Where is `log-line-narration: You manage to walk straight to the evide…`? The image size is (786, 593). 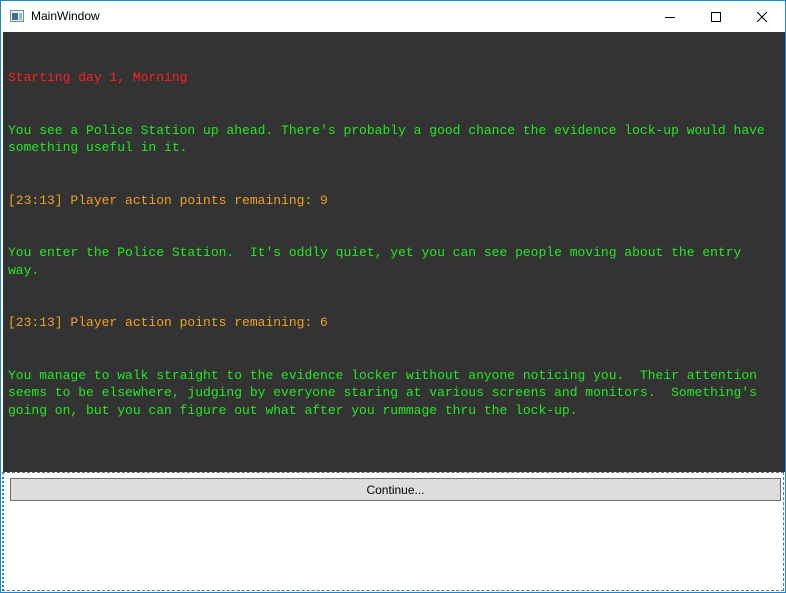 log-line-narration: You manage to walk straight to the evide… is located at coordinates (386, 392).